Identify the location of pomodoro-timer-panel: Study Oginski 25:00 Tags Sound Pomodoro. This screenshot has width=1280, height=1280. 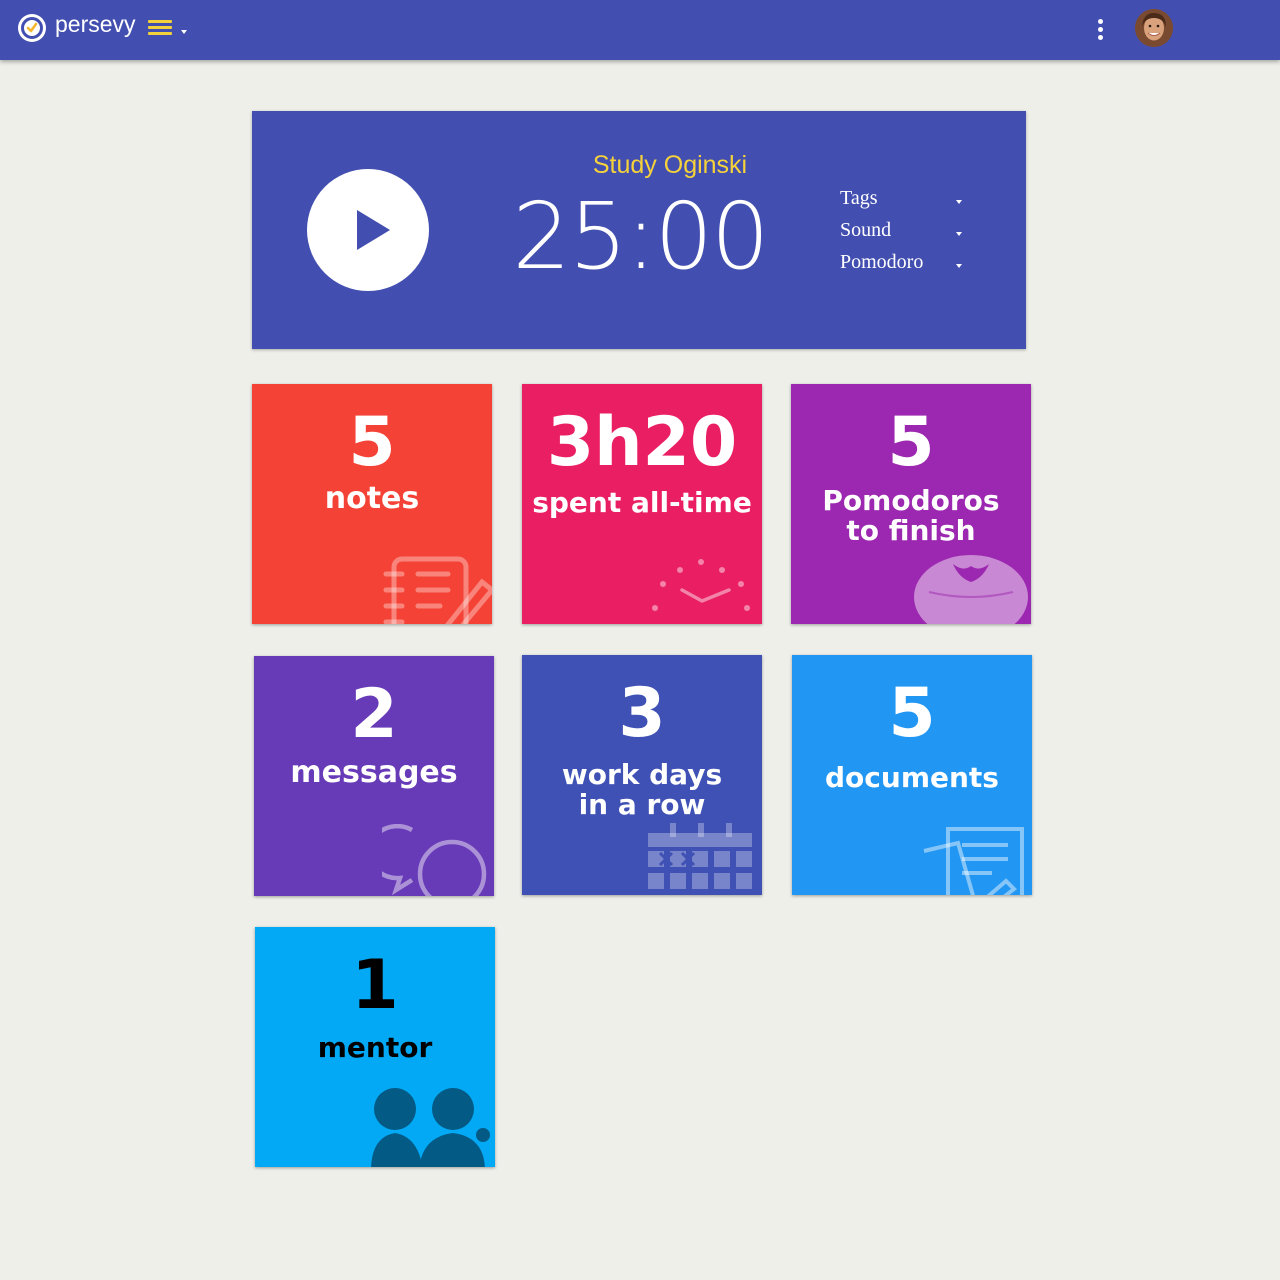
(639, 230).